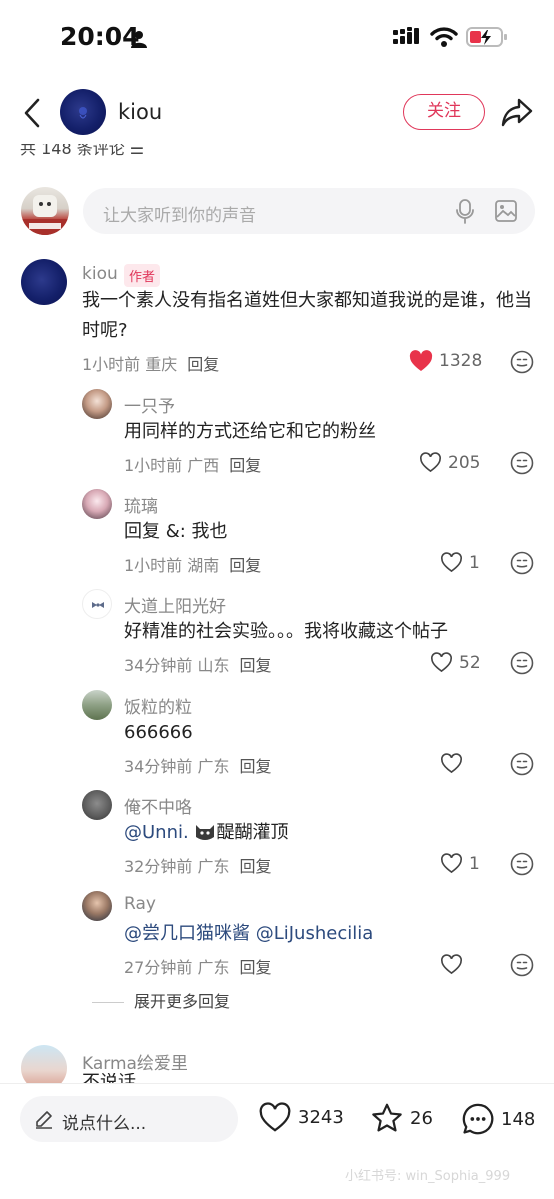 Image resolution: width=554 pixels, height=1199 pixels. Describe the element at coordinates (44, 1120) in the screenshot. I see `pencil-icon` at that location.